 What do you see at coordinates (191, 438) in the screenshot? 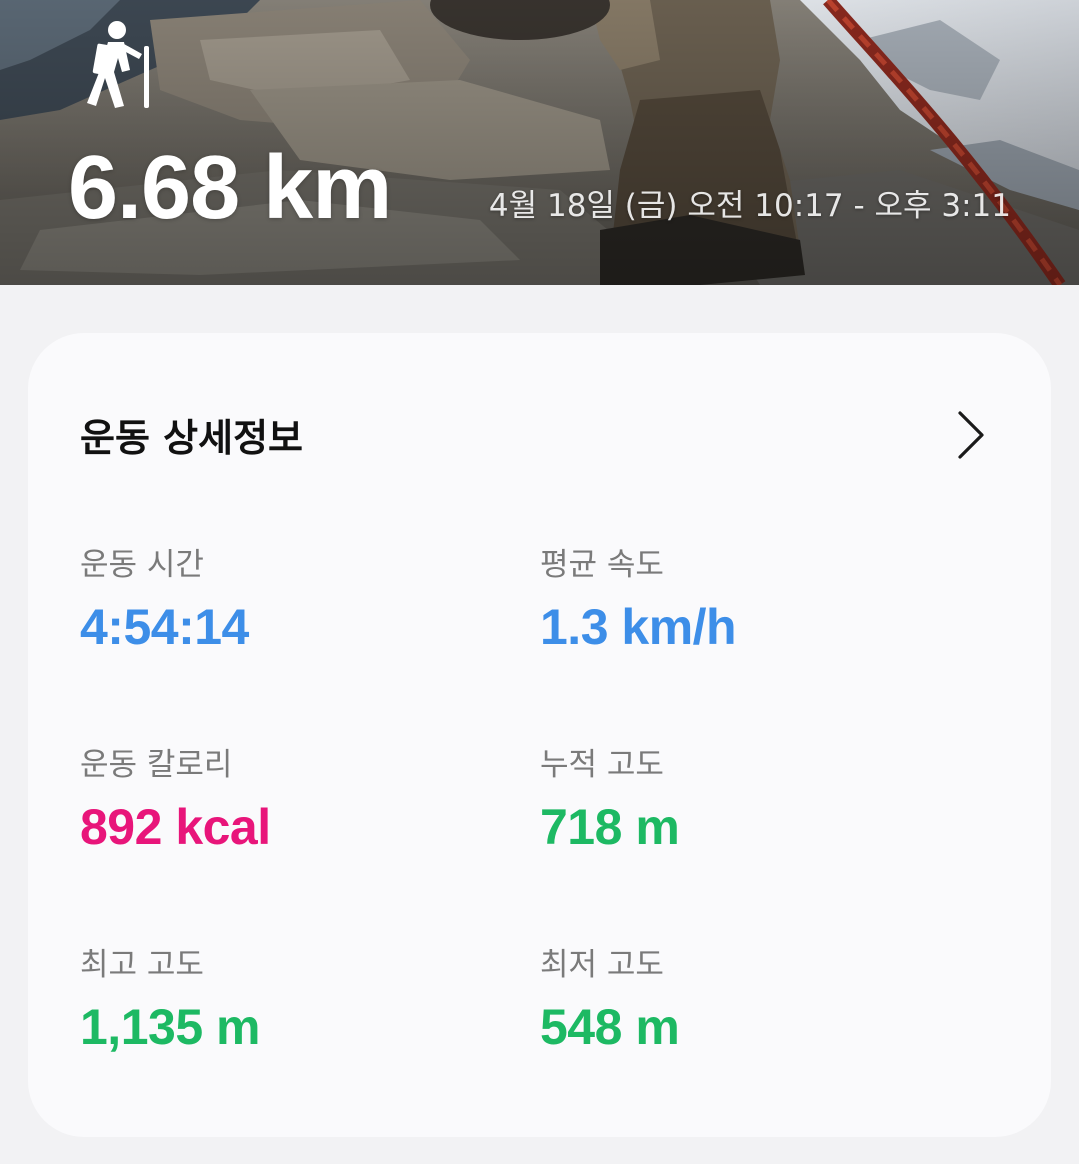
I see `card-title: 운동 상세정보` at bounding box center [191, 438].